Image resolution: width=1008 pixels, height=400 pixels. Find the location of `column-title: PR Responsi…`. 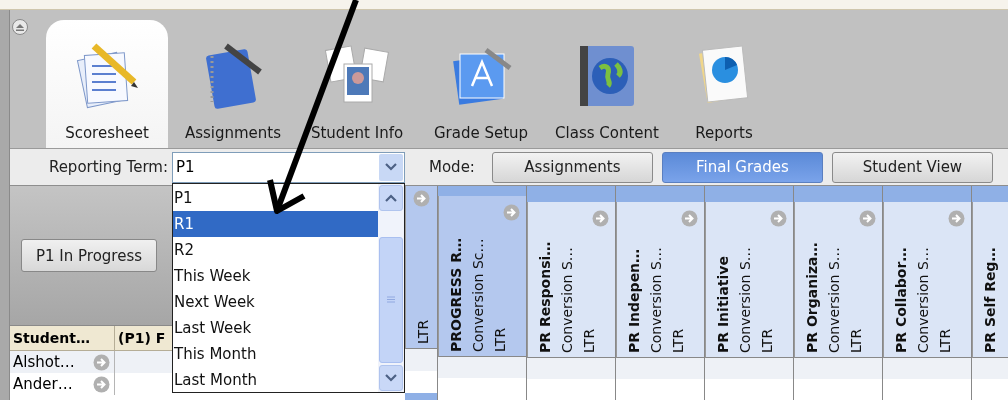

column-title: PR Responsi… is located at coordinates (545, 296).